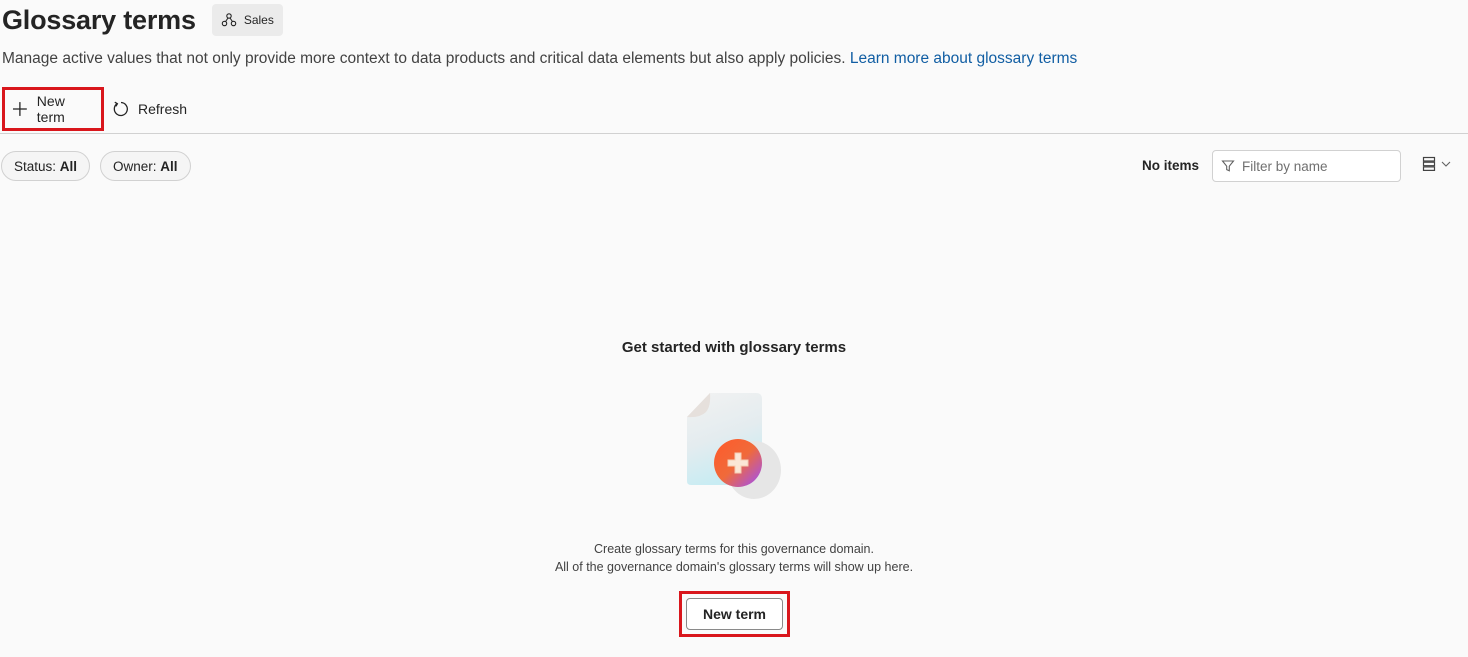 This screenshot has width=1468, height=657. Describe the element at coordinates (258, 20) in the screenshot. I see `domain-chip-label: Sales` at that location.